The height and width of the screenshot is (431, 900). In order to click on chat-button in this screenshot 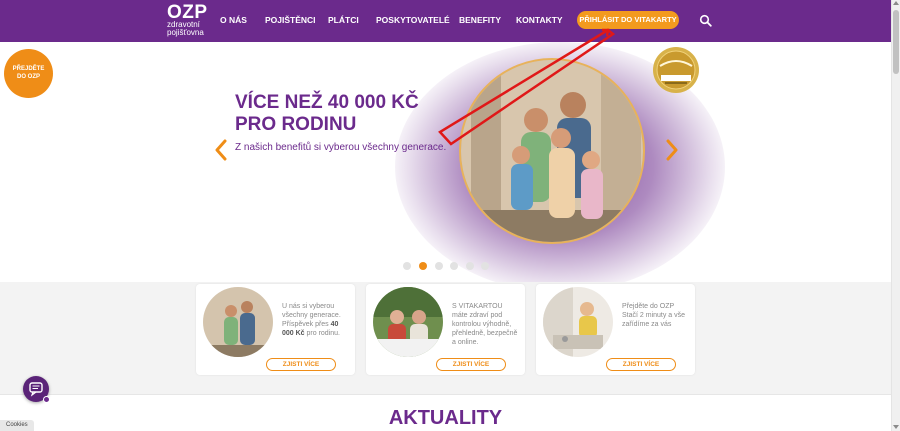, I will do `click(36, 389)`.